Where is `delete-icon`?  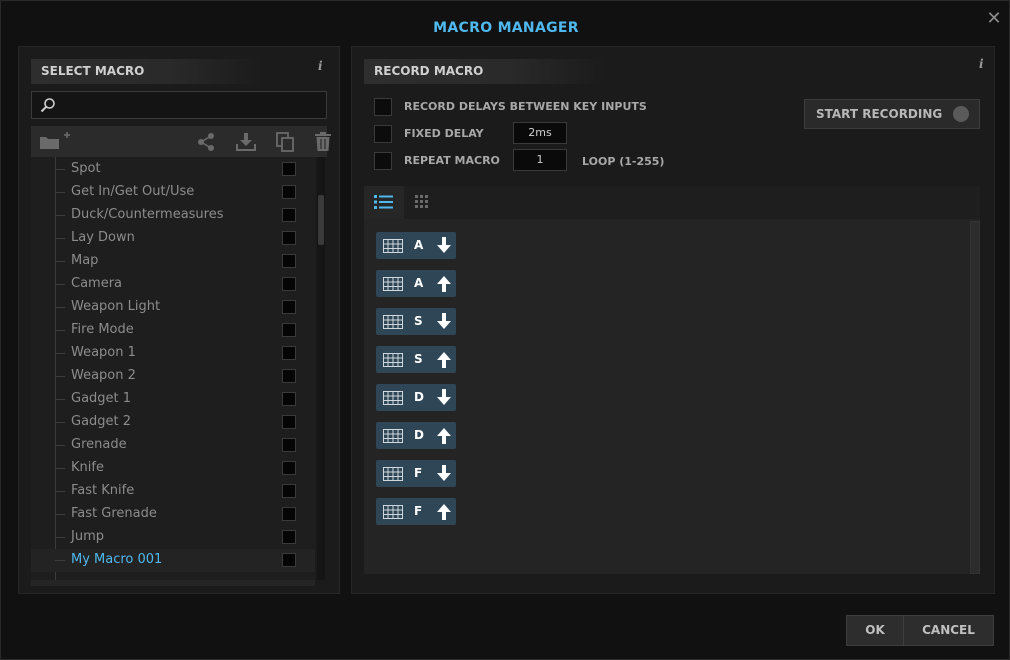
delete-icon is located at coordinates (323, 142).